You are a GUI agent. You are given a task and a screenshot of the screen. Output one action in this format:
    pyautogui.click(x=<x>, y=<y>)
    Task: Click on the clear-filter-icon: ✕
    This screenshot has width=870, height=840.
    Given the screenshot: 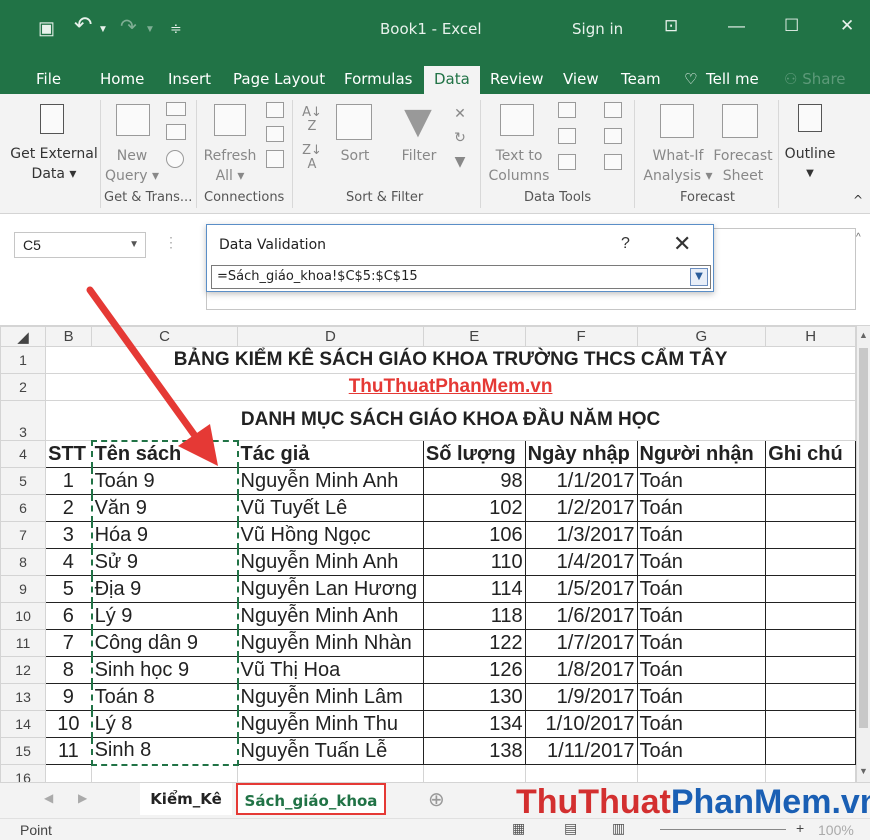 What is the action you would take?
    pyautogui.click(x=460, y=114)
    